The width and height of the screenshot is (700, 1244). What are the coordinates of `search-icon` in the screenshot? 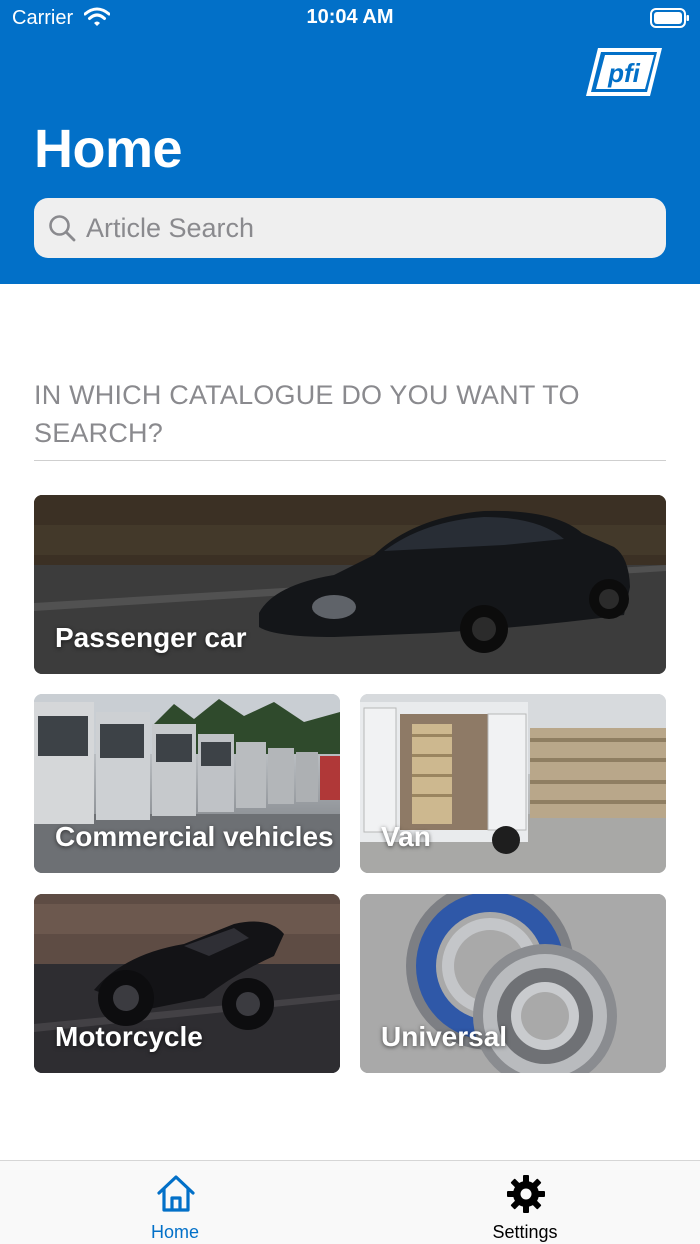 It's located at (62, 228).